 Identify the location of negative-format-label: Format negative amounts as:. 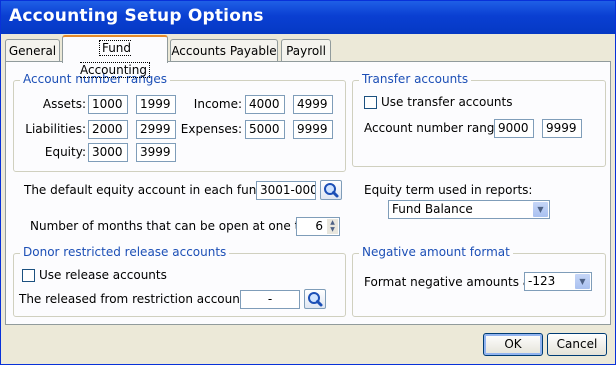
(452, 282).